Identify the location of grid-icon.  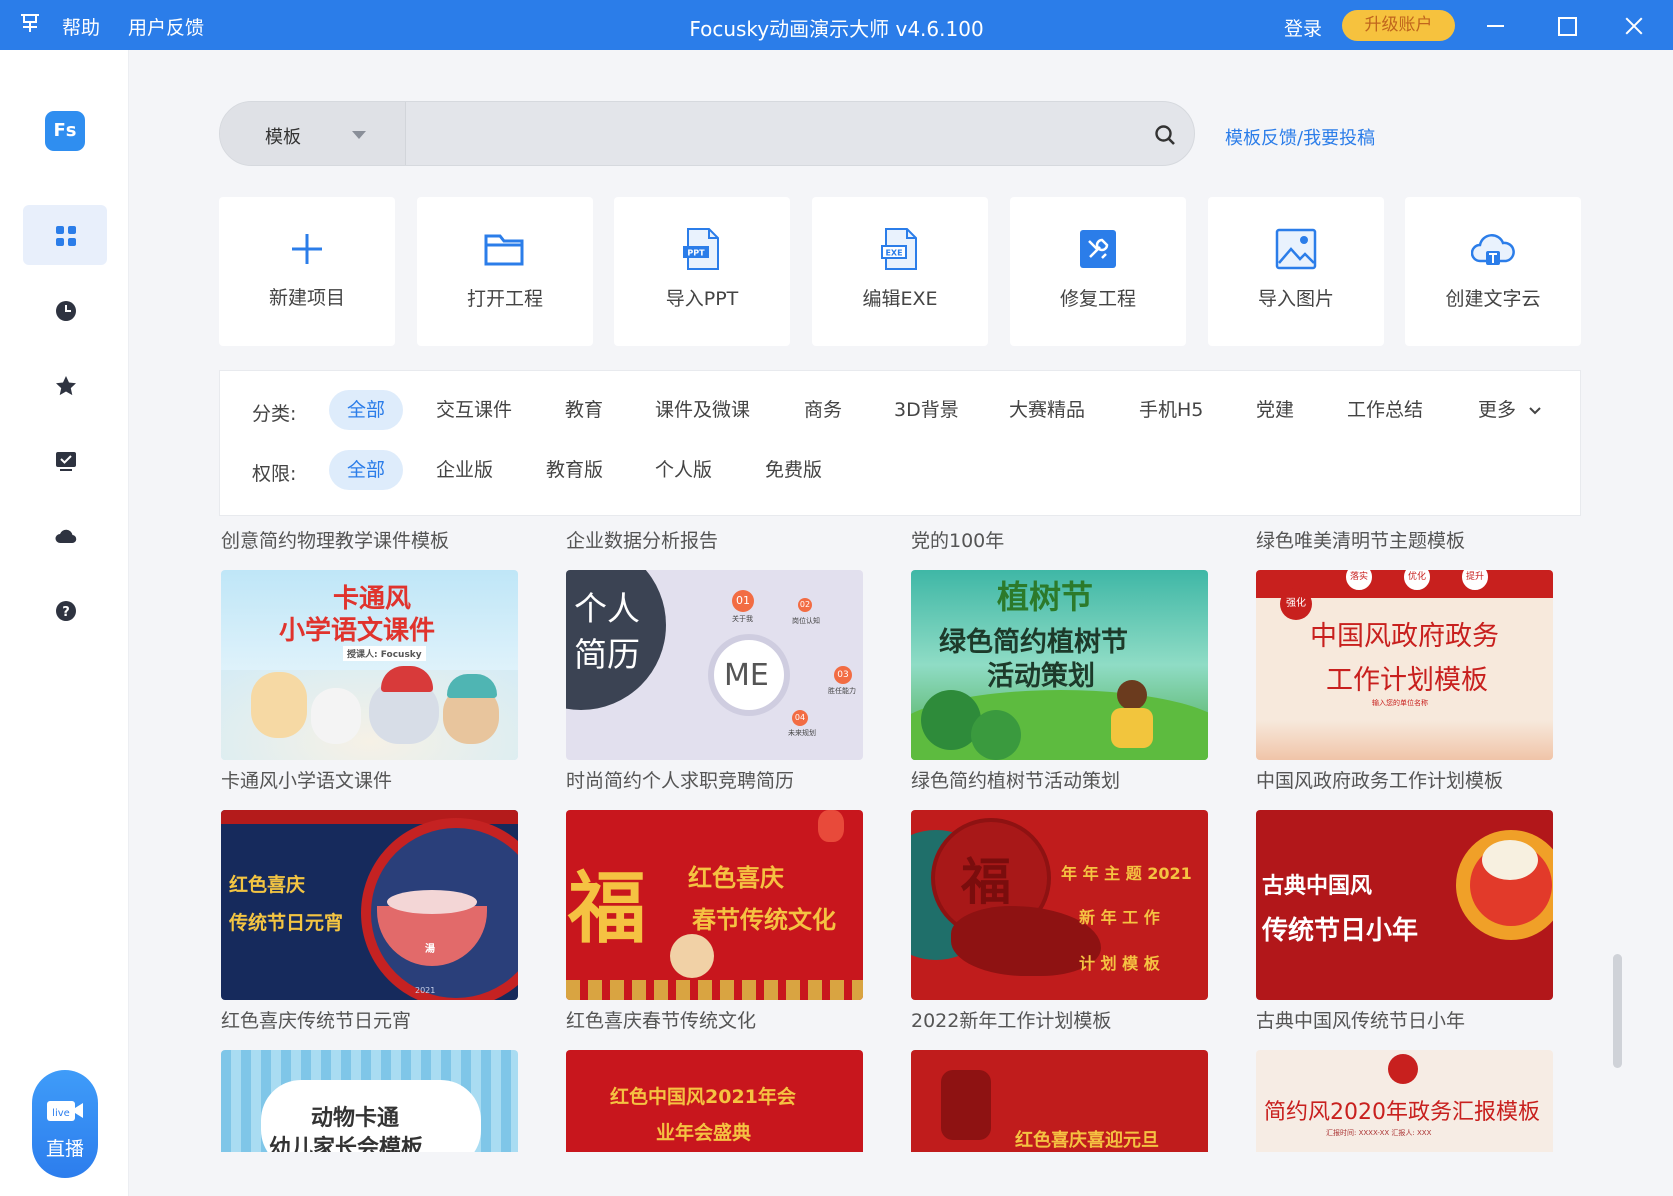
(66, 236).